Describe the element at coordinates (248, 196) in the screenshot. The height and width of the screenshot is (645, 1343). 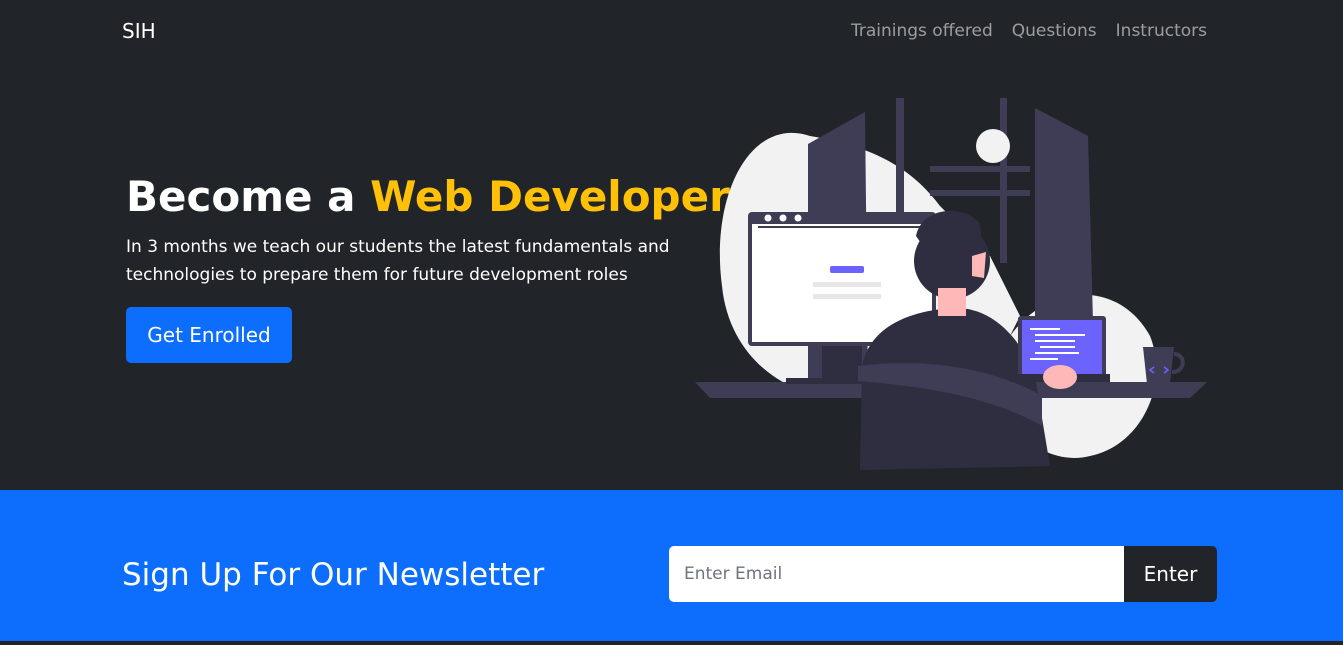
I see `hero-title-prefix: Become a` at that location.